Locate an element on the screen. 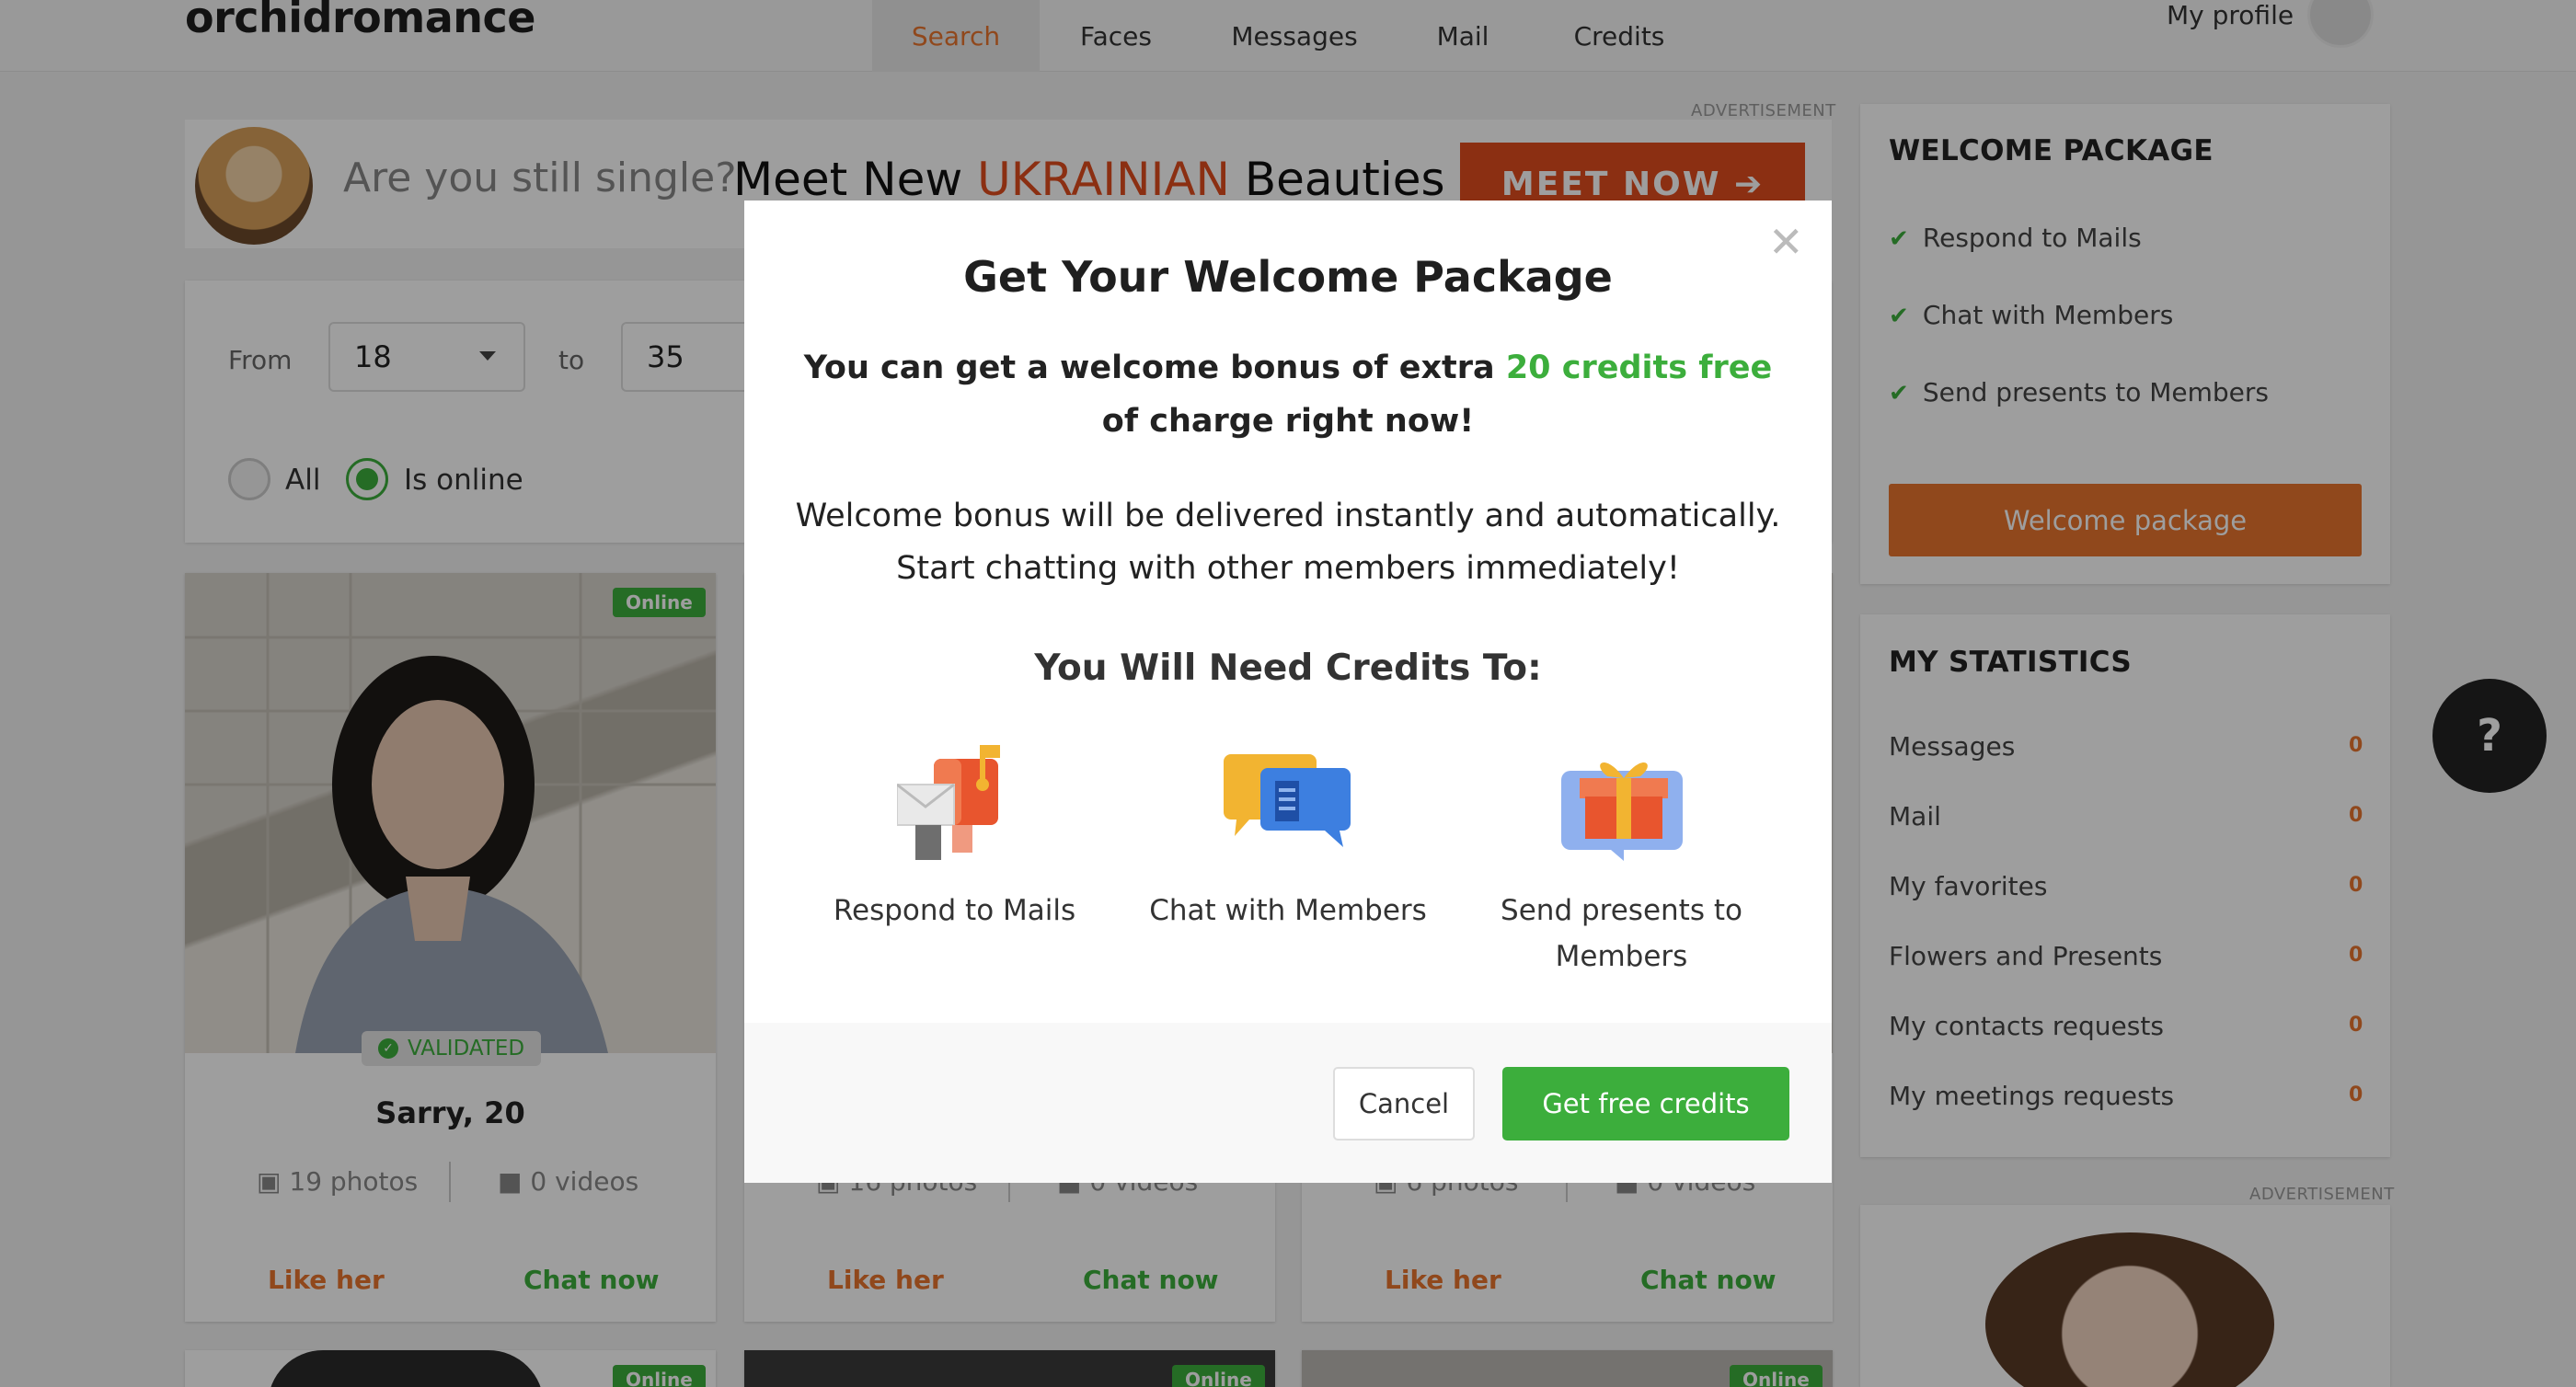 Image resolution: width=2576 pixels, height=1387 pixels. feature-label-presents: Send presents to Members is located at coordinates (1621, 934).